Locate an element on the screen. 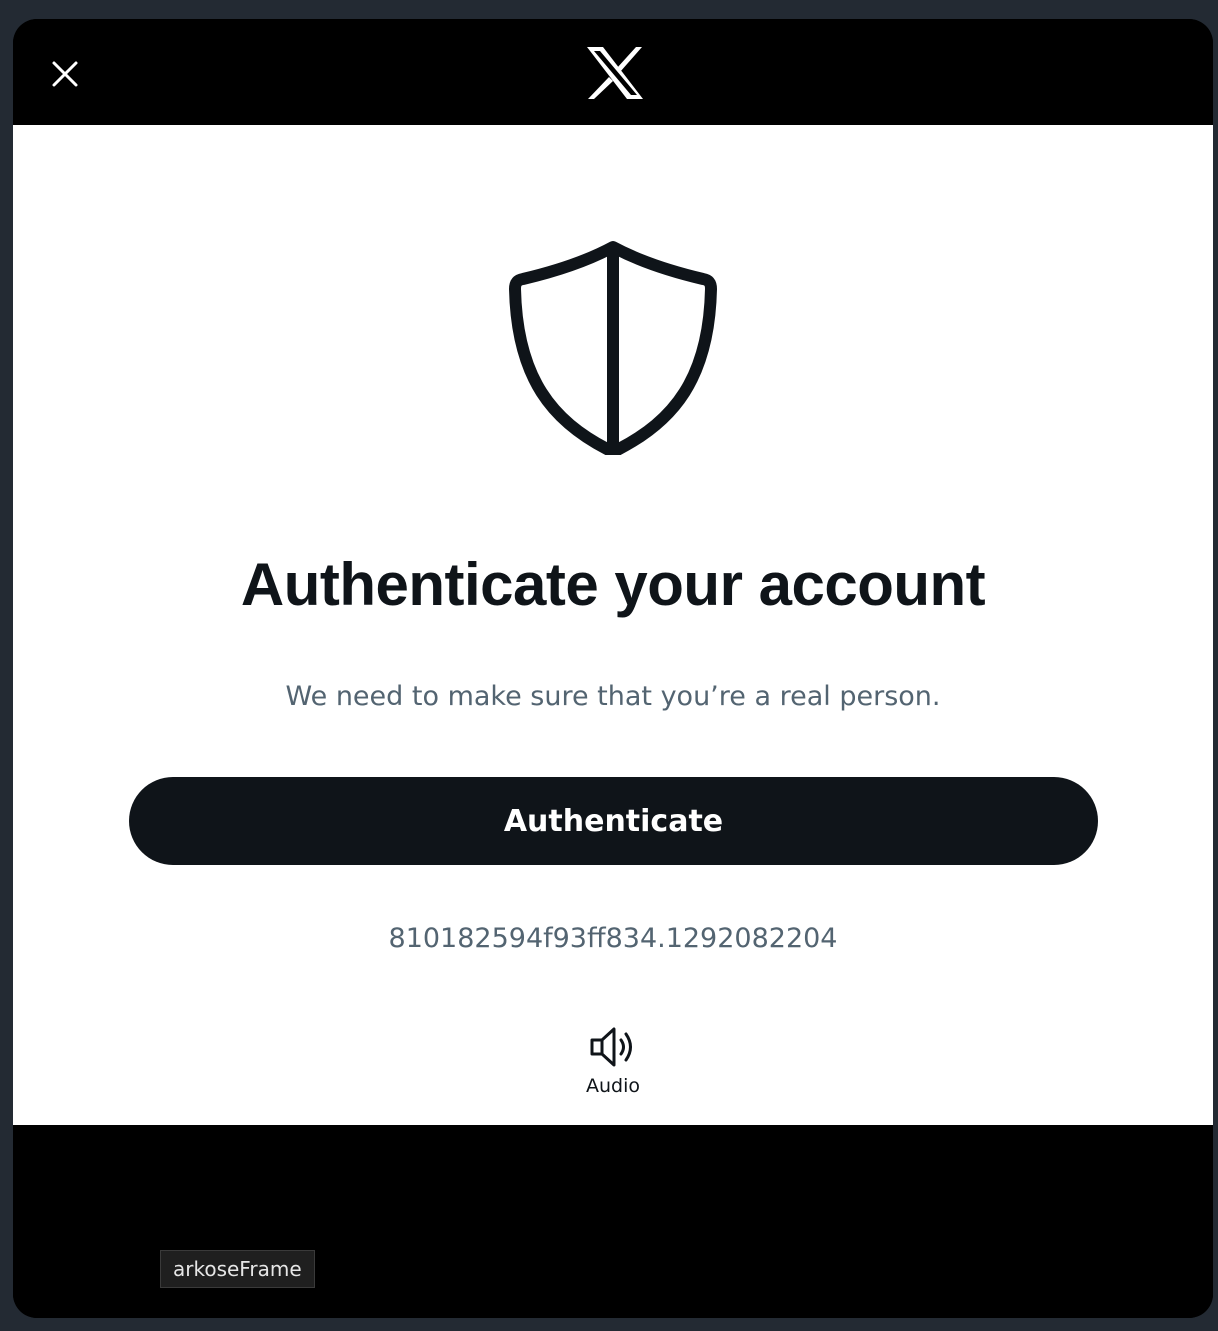 The image size is (1218, 1331). audio-label: Audio is located at coordinates (612, 1086).